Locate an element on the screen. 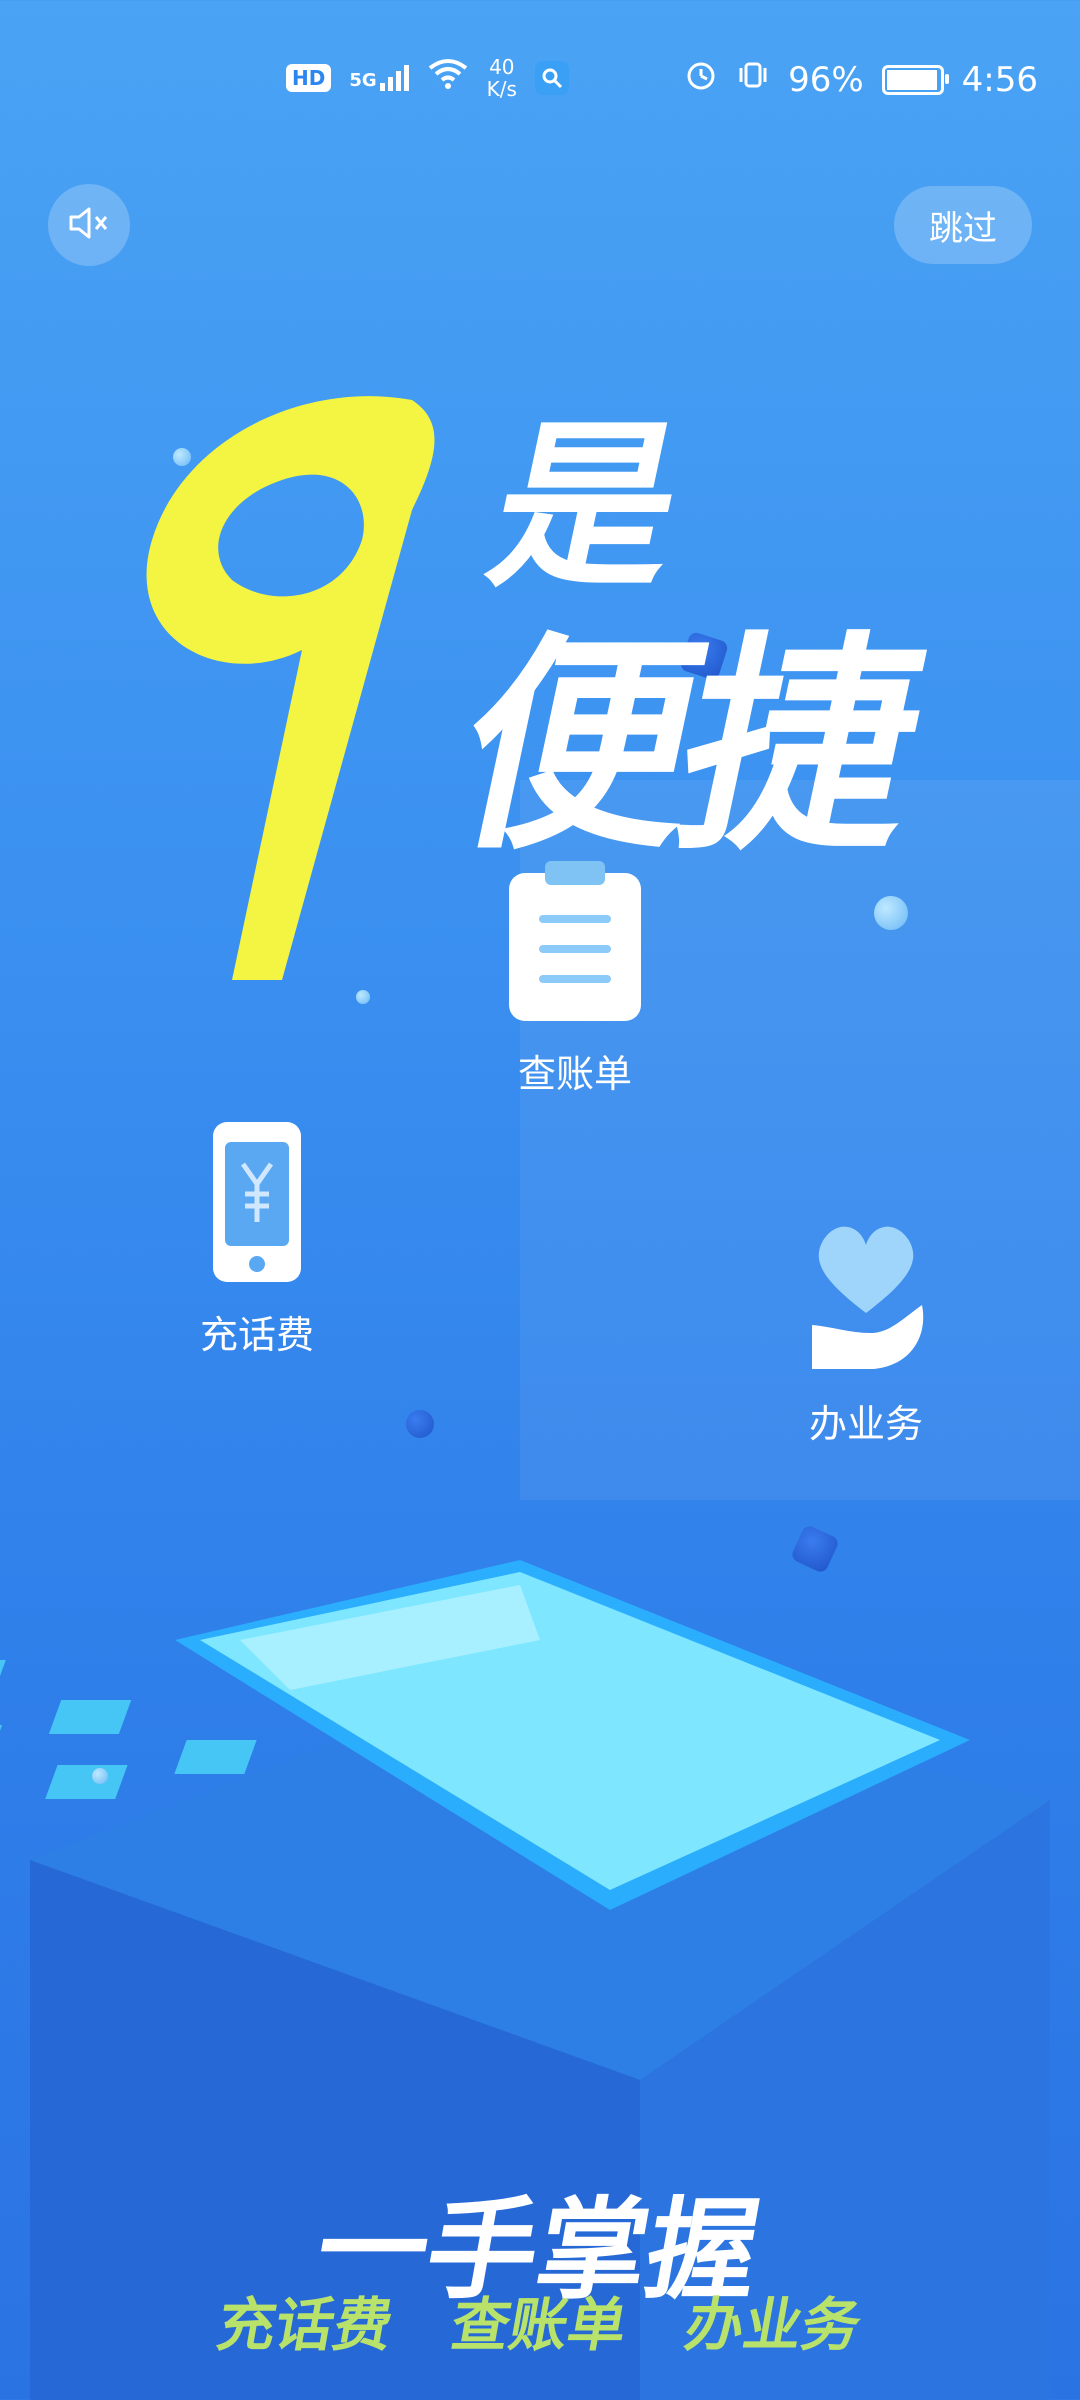  feature-recharge-label: 充话费 is located at coordinates (256, 1335).